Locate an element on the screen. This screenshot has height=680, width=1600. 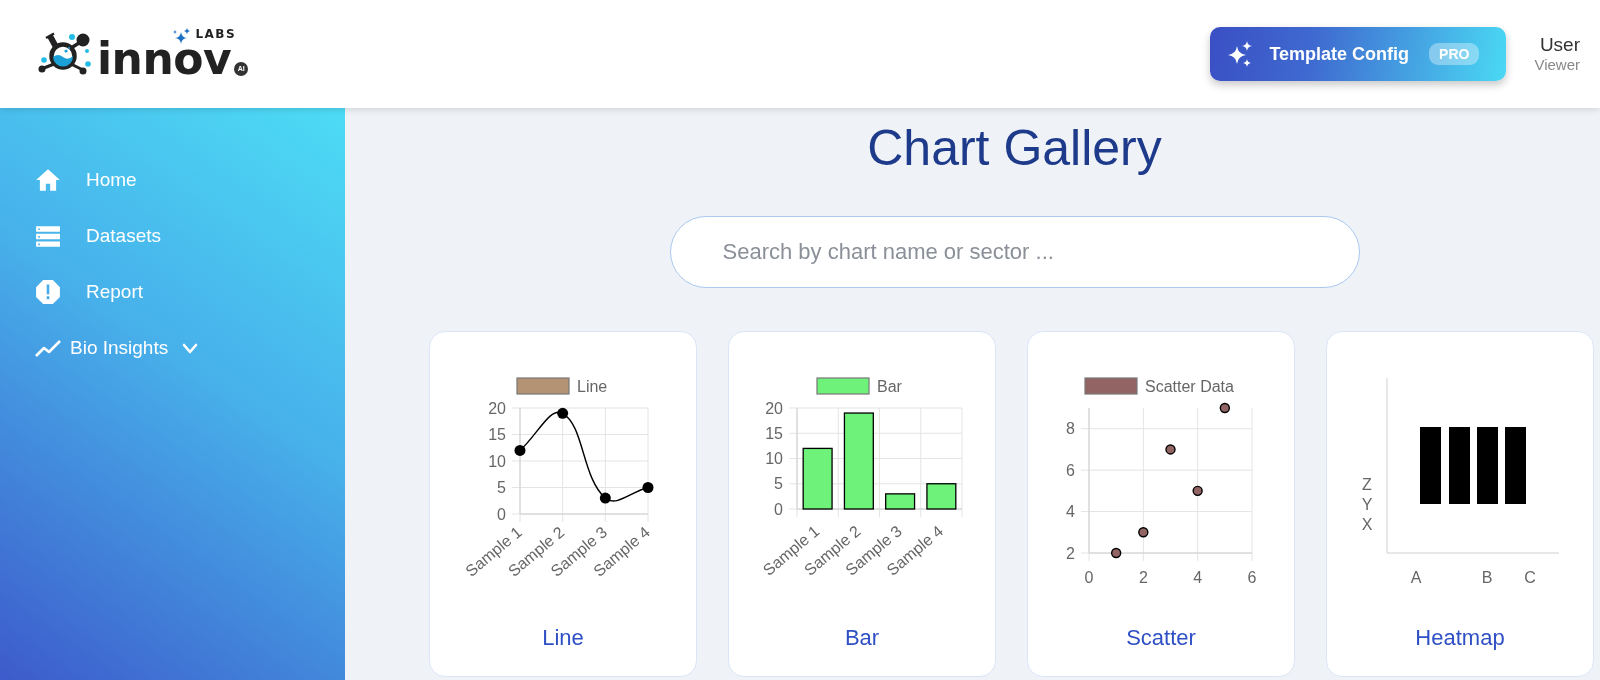
y-tick-label: 4 is located at coordinates (1070, 512).